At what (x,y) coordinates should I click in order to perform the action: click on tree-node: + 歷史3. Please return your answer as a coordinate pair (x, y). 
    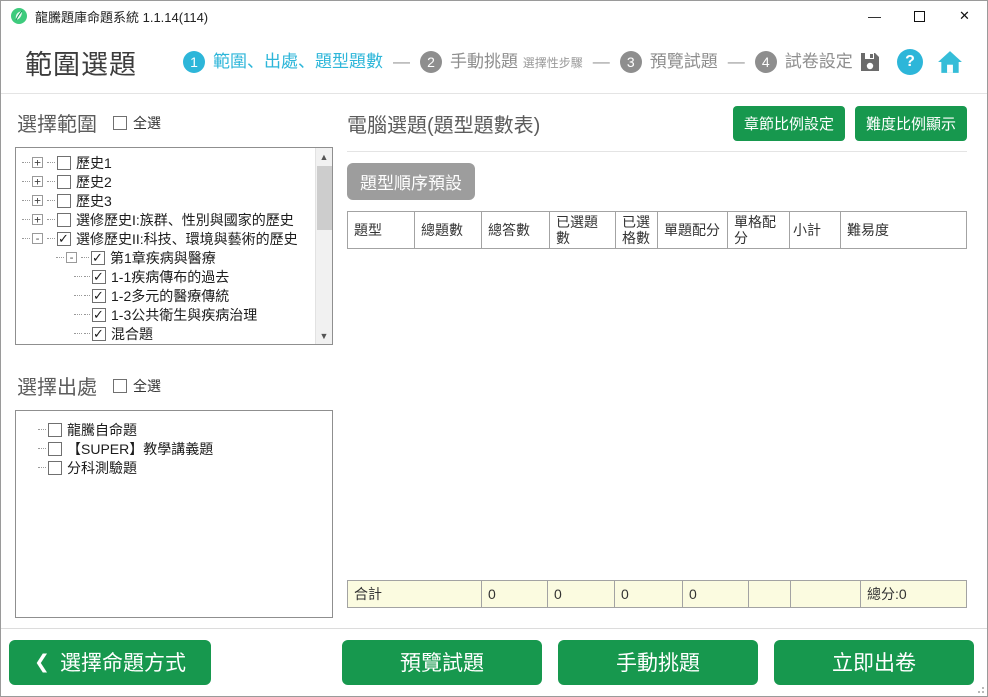
    Looking at the image, I should click on (166, 200).